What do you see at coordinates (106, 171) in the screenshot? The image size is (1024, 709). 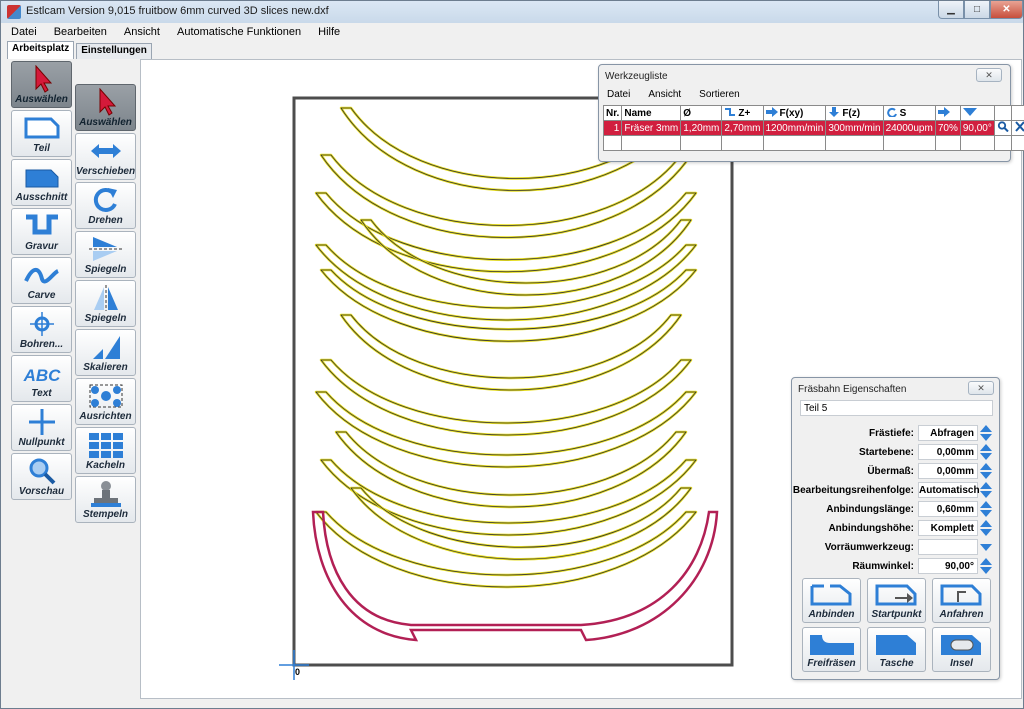 I see `tool-label: Verschieben` at bounding box center [106, 171].